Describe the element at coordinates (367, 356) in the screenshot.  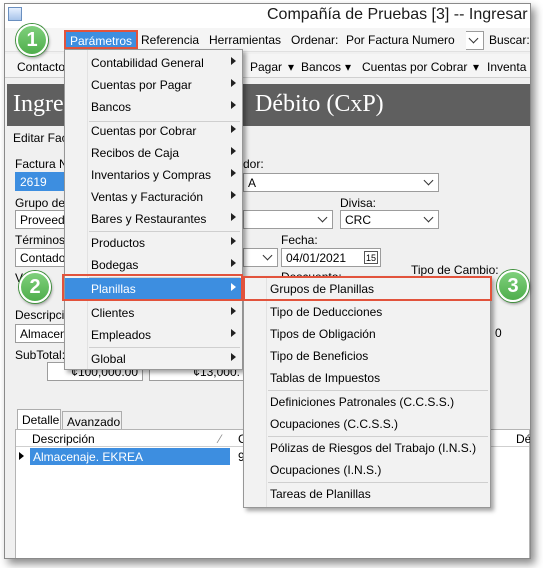
I see `submenu-item-tipo-beneficios: Tipo de Beneficios` at that location.